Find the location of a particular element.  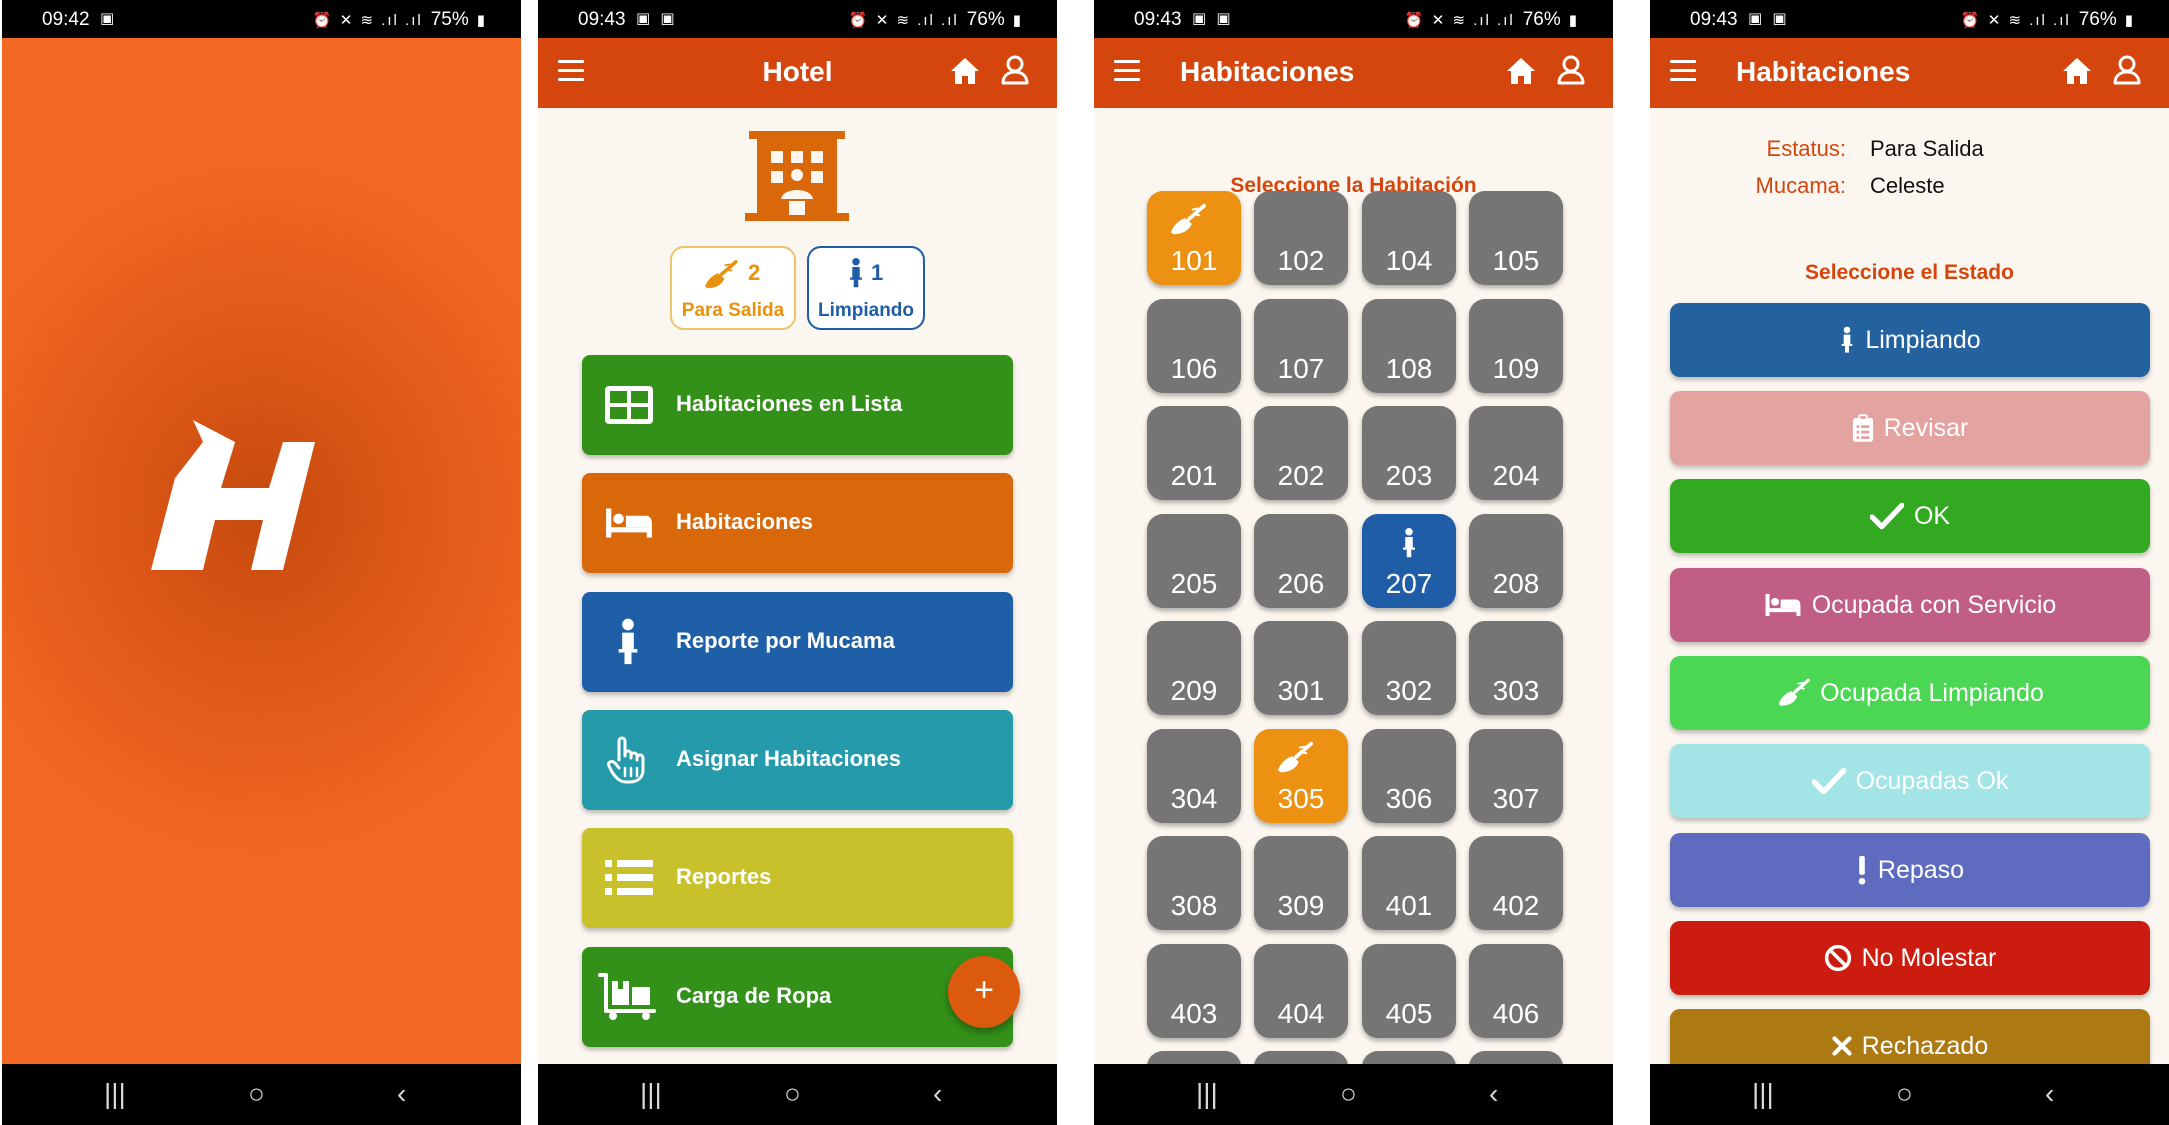

select-state-heading: Seleccione el Estado is located at coordinates (1909, 272).